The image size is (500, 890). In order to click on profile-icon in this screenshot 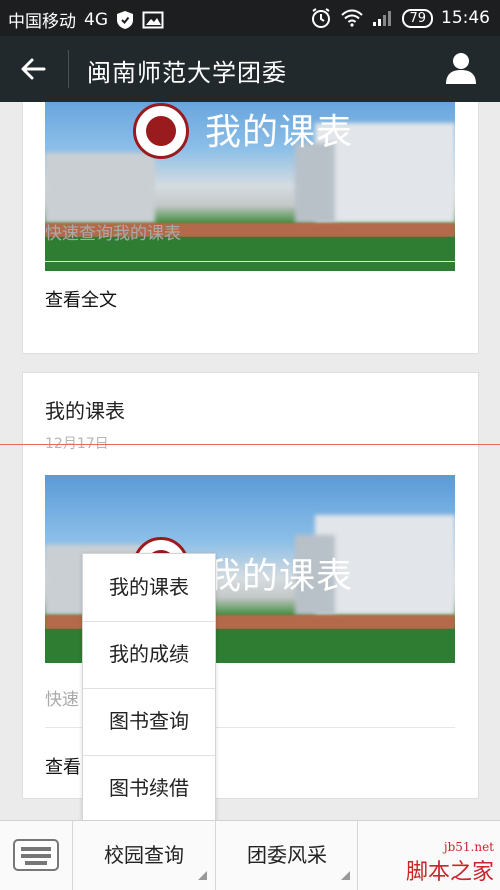, I will do `click(461, 68)`.